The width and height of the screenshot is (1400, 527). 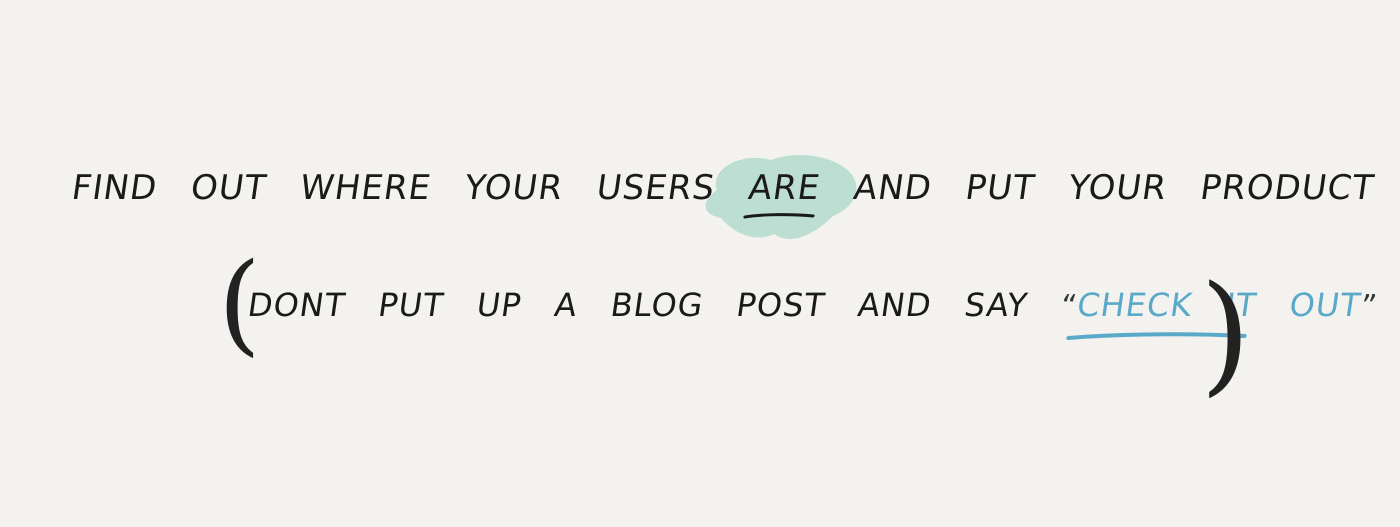 What do you see at coordinates (1225, 333) in the screenshot?
I see `close-parenthesis: )` at bounding box center [1225, 333].